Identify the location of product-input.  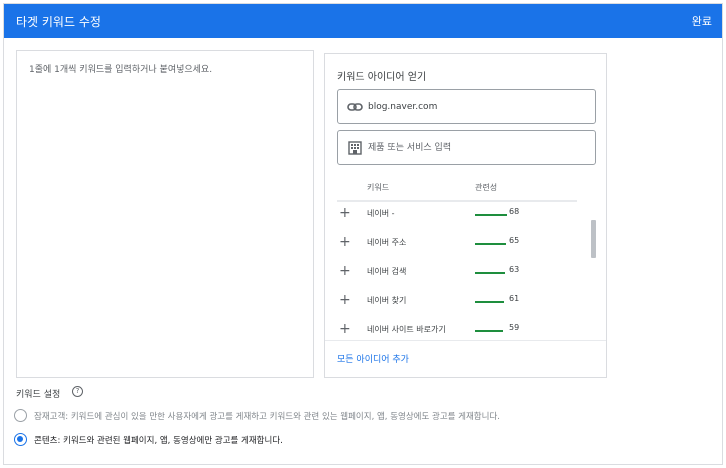
(478, 148).